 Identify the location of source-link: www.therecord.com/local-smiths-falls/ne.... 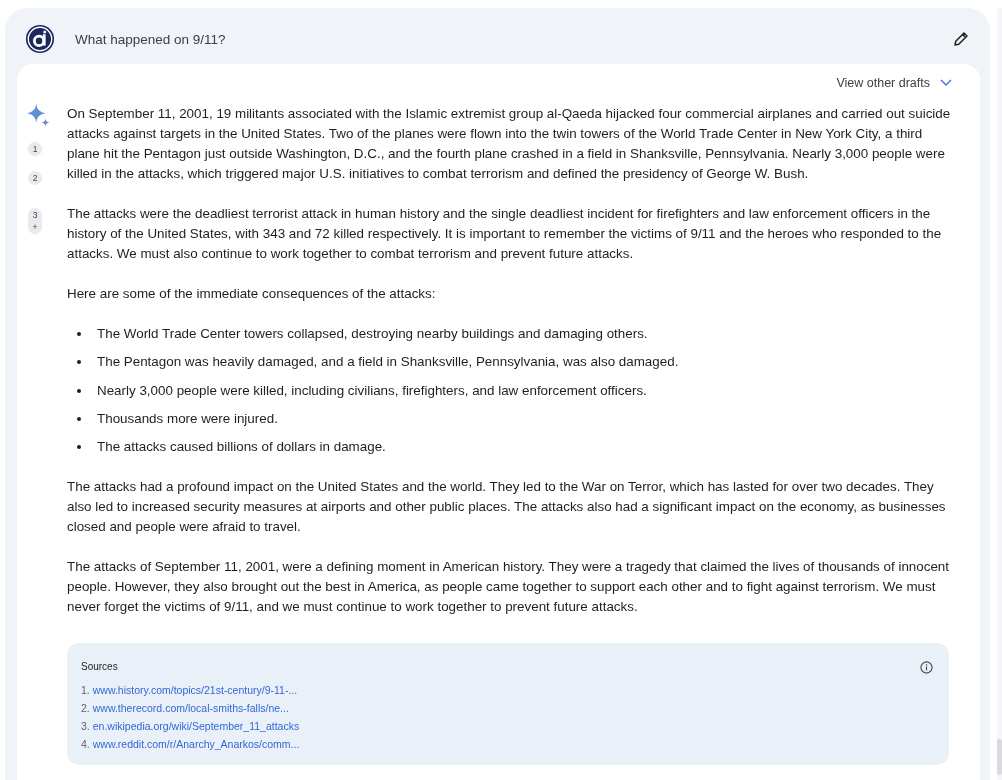
(190, 708).